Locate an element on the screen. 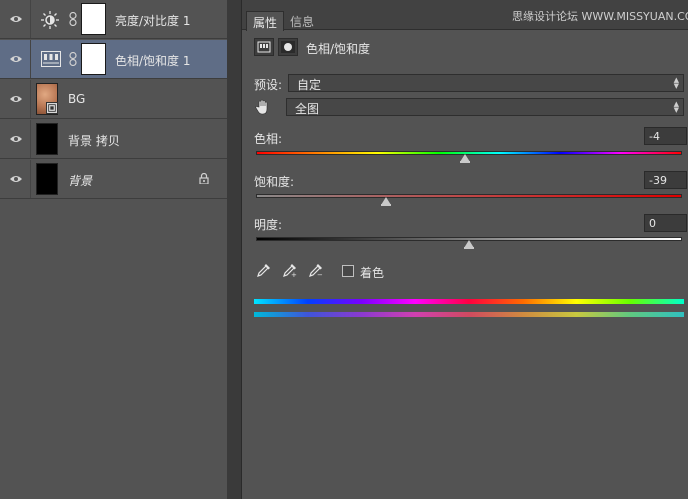  saturation-slider-thumb is located at coordinates (385, 201).